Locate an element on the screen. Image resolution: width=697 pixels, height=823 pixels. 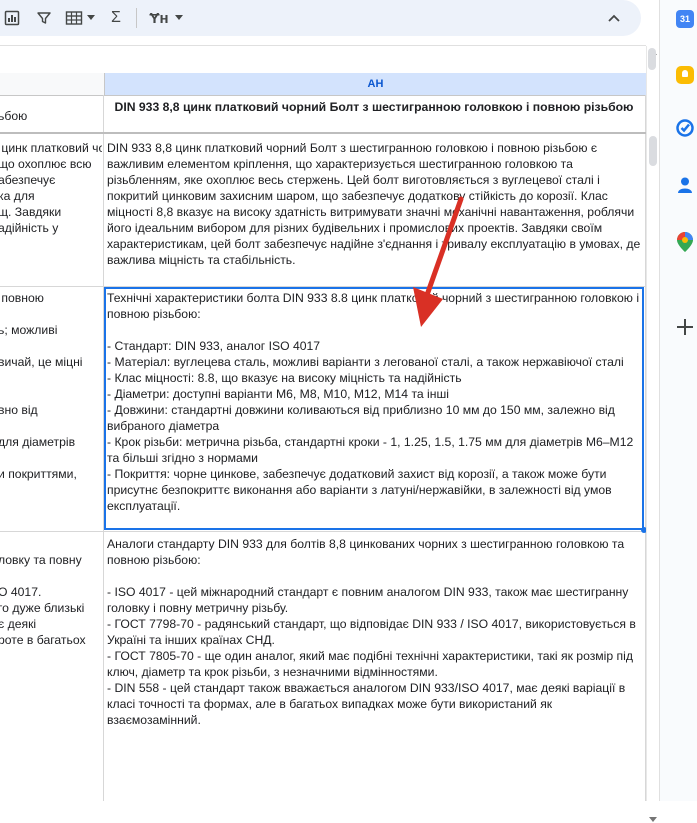
chevron-up-icon is located at coordinates (614, 18).